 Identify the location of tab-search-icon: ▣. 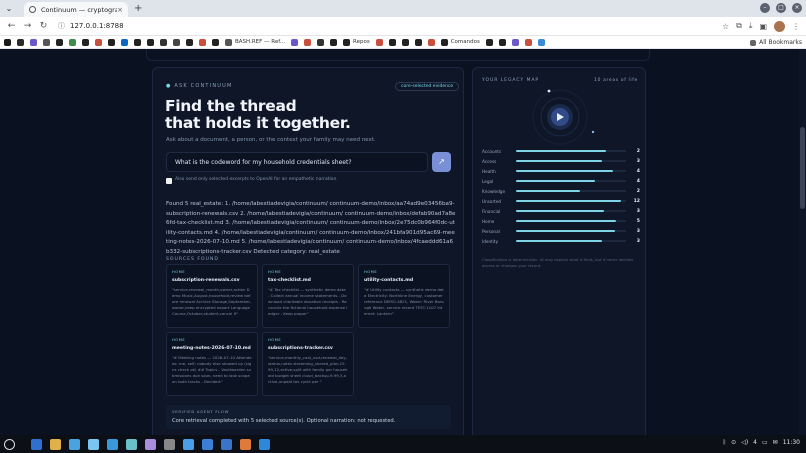
(763, 26).